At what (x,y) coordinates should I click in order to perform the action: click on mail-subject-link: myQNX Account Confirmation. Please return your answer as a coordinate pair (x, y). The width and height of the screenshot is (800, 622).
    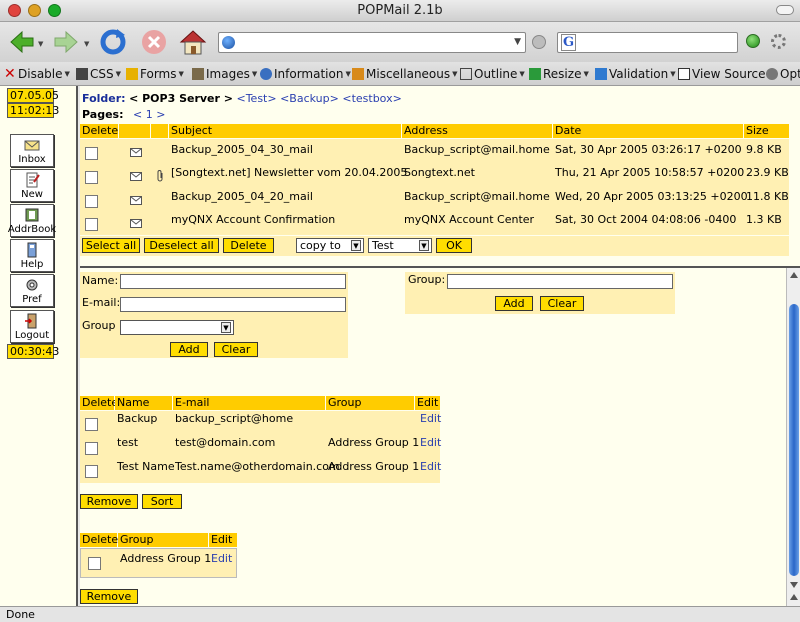
    Looking at the image, I should click on (253, 219).